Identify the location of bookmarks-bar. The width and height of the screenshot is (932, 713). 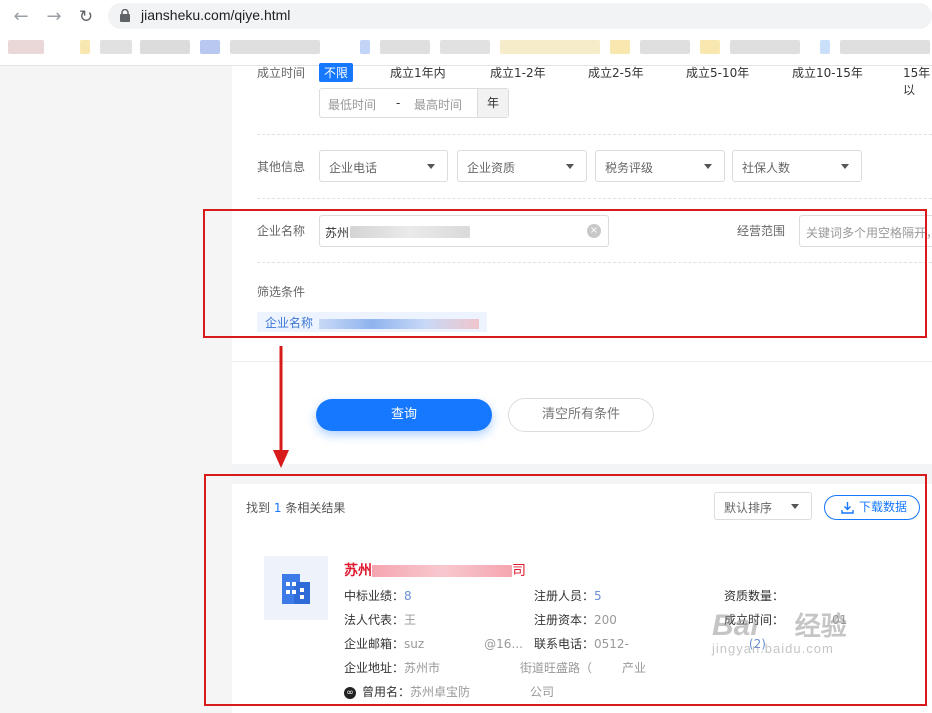
(466, 48).